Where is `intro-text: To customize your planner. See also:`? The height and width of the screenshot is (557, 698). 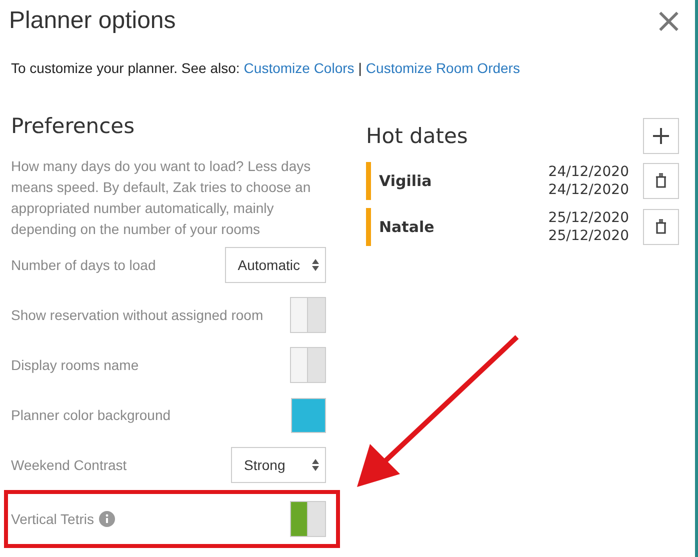 intro-text: To customize your planner. See also: is located at coordinates (125, 68).